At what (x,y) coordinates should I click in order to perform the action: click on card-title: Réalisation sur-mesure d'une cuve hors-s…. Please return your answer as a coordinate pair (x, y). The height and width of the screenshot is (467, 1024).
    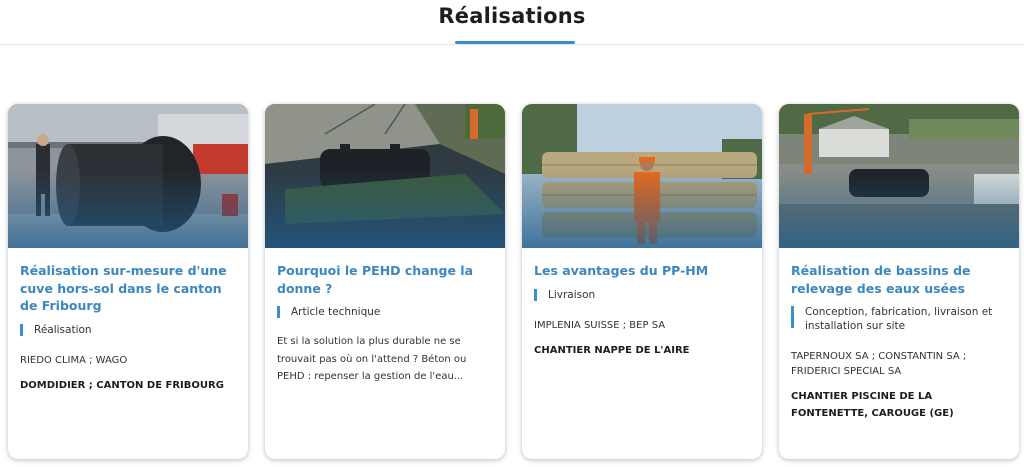
    Looking at the image, I should click on (128, 288).